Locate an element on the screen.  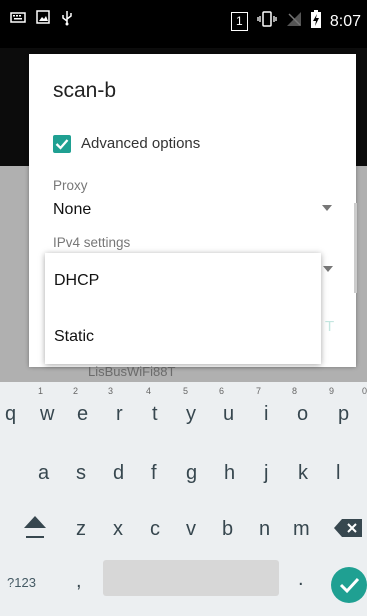
key-v: v is located at coordinates (191, 529).